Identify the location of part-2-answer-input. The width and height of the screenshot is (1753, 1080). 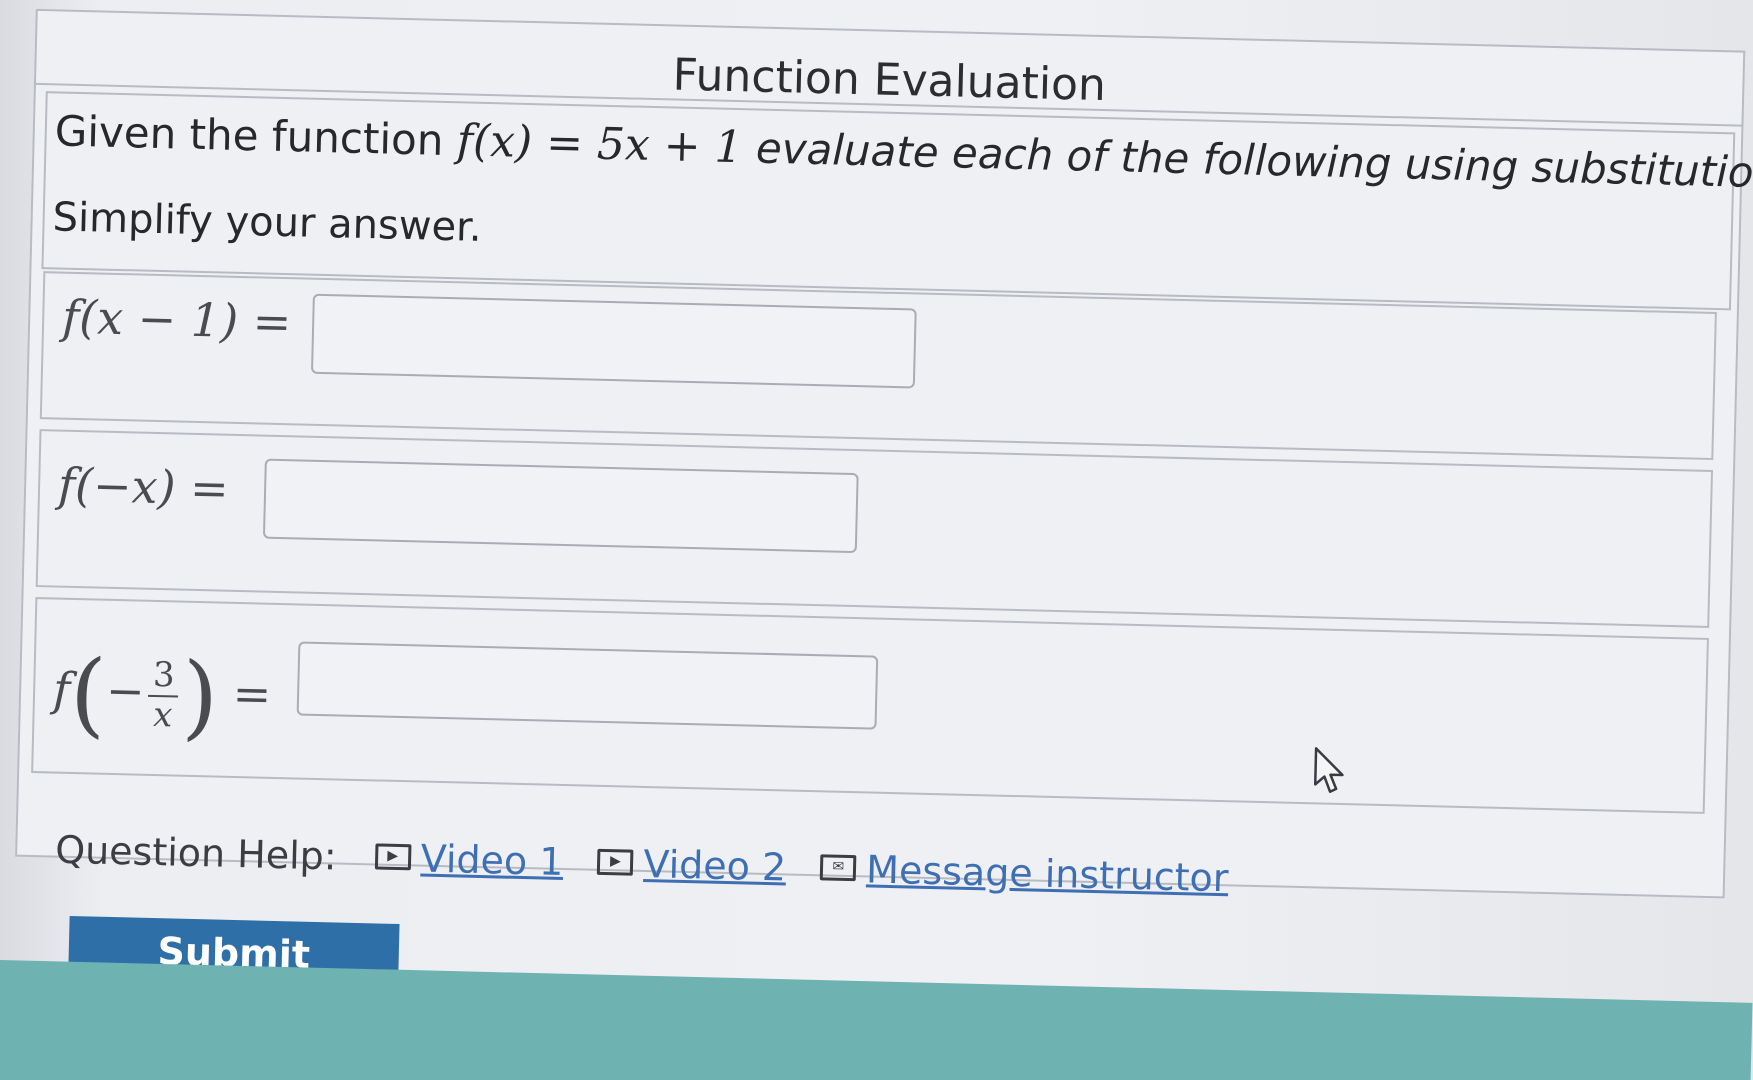
(560, 506).